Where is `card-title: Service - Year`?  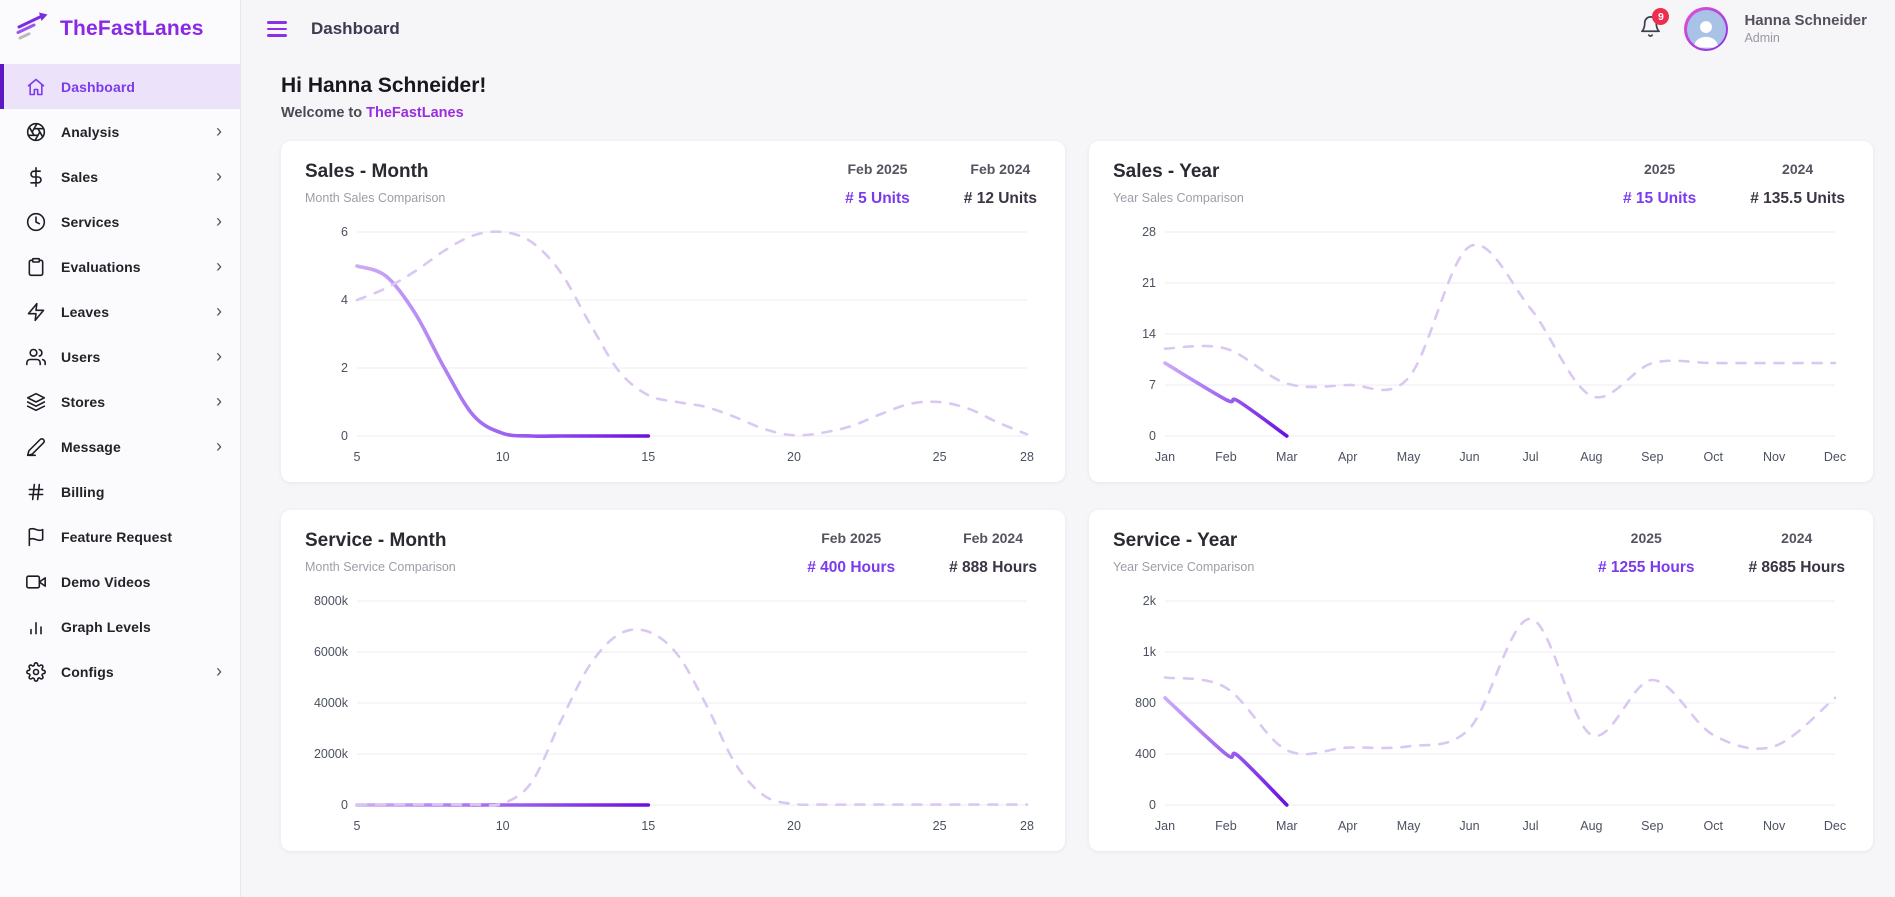 card-title: Service - Year is located at coordinates (1175, 540).